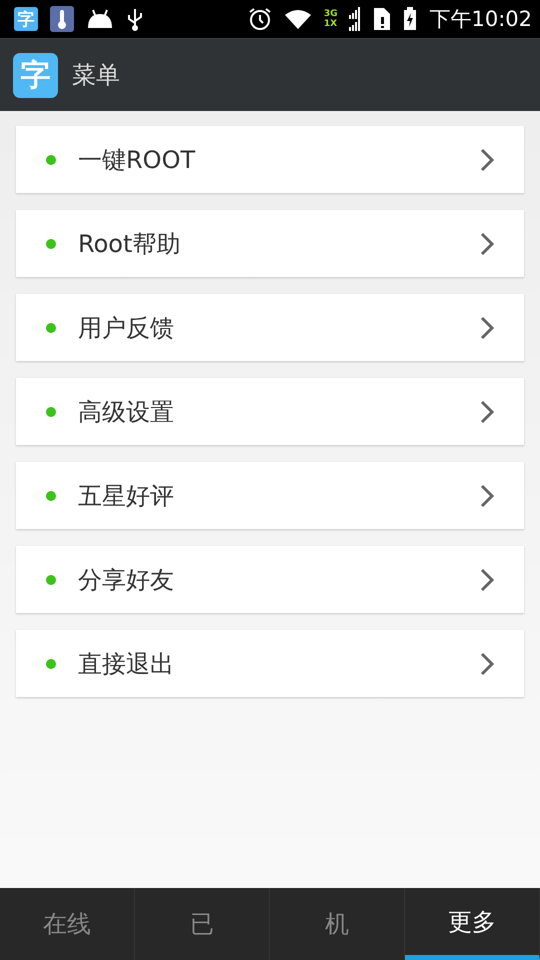 This screenshot has width=540, height=960. Describe the element at coordinates (337, 924) in the screenshot. I see `bottom-tab: 机` at that location.